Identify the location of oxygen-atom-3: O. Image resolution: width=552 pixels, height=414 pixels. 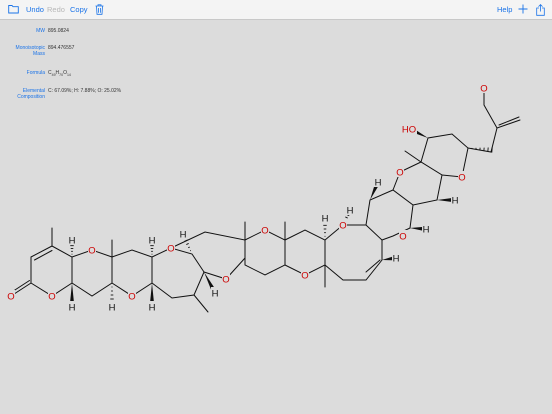
(131, 297).